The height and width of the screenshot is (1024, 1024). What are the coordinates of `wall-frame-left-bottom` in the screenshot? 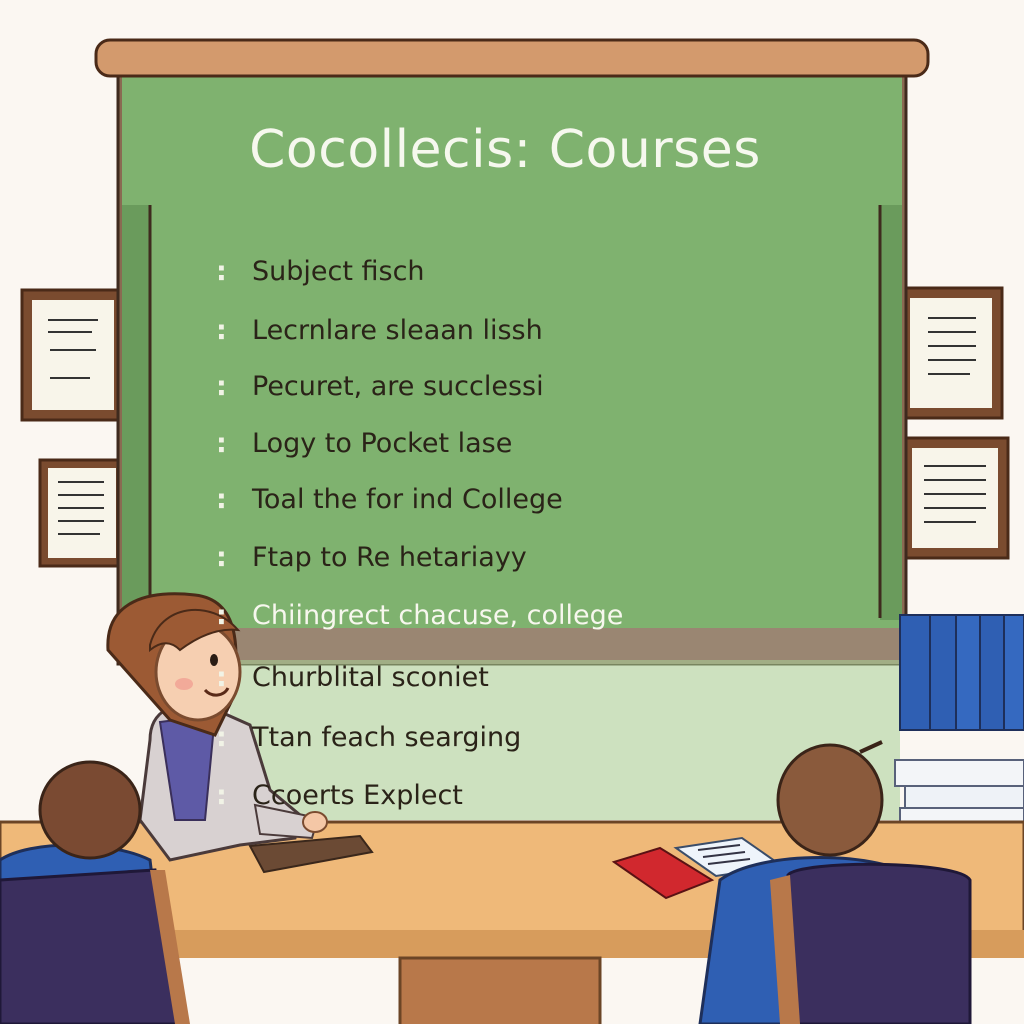 It's located at (82, 513).